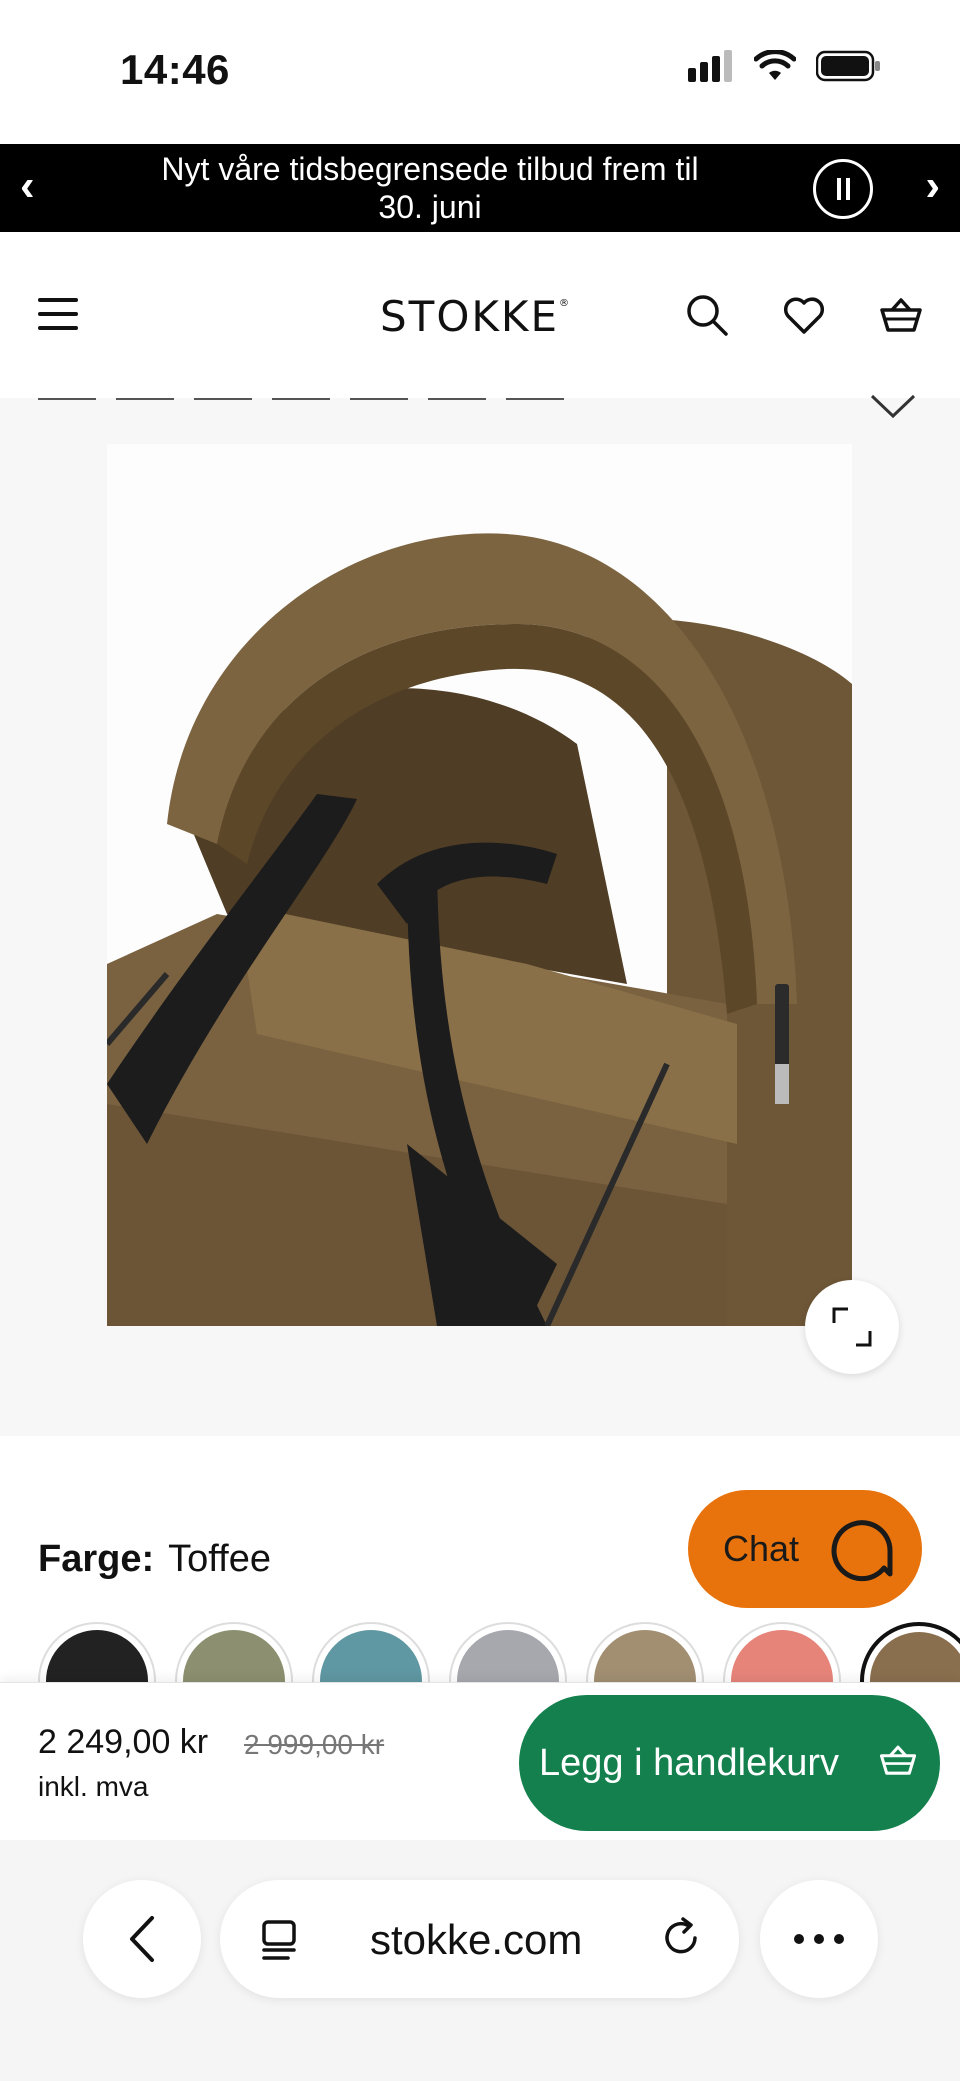  Describe the element at coordinates (893, 407) in the screenshot. I see `chevron-down-icon` at that location.